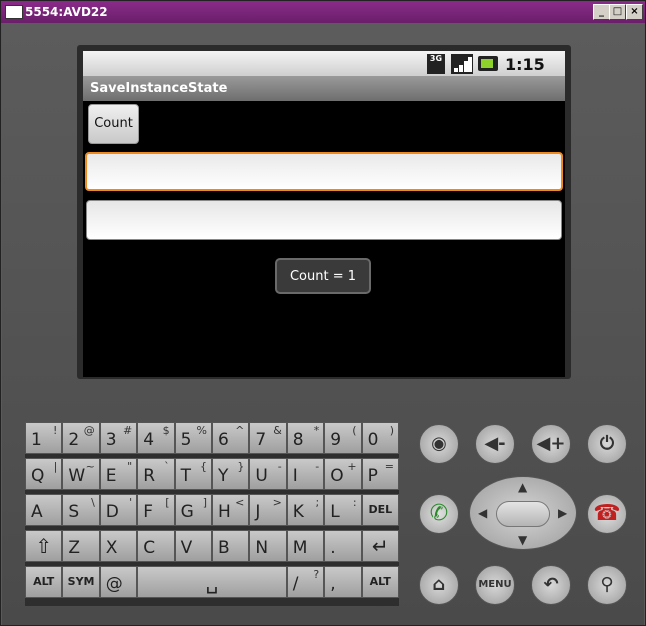 This screenshot has height=626, width=646. I want to click on key-row2-7: I-, so click(305, 474).